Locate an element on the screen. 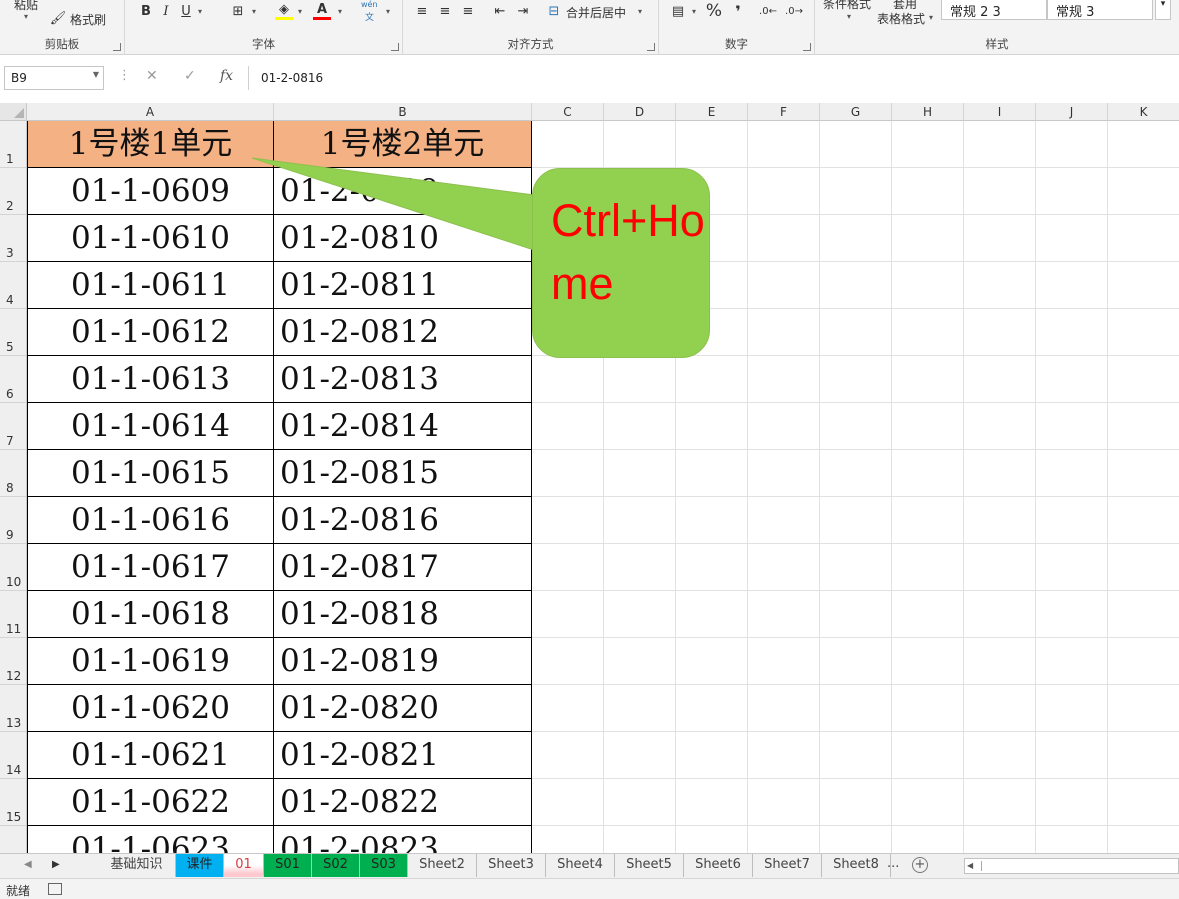 The width and height of the screenshot is (1179, 899). cell-A8: 01-1-0615 is located at coordinates (150, 473).